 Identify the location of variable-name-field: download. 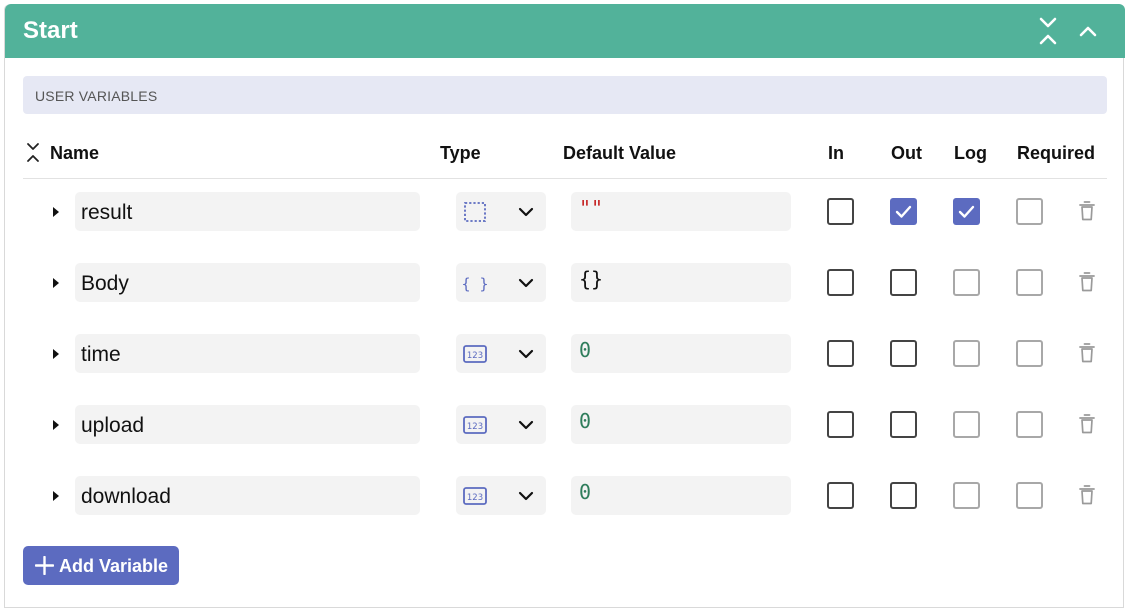
(247, 495).